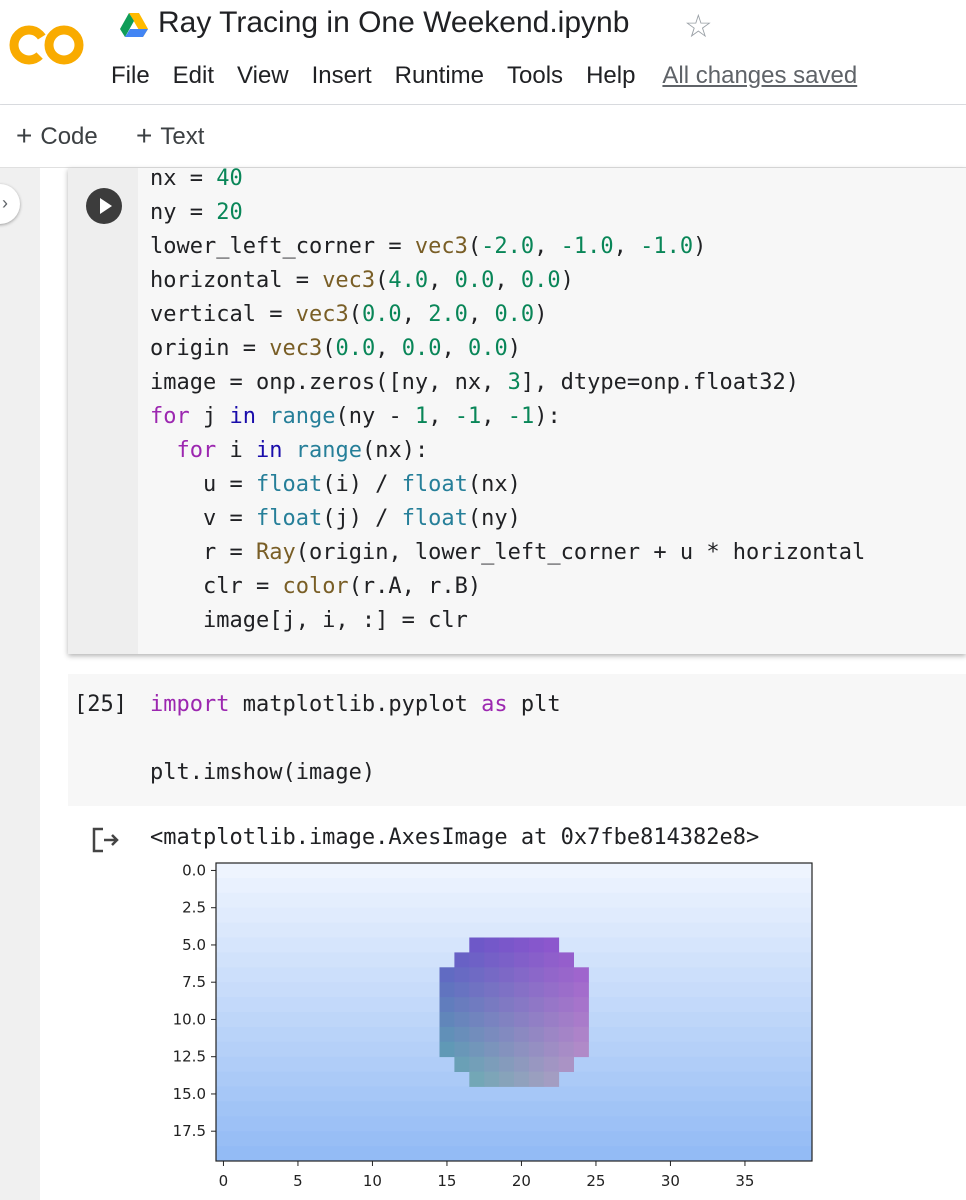 The image size is (966, 1200). What do you see at coordinates (595, 1181) in the screenshot?
I see `x-tick-label: 25` at bounding box center [595, 1181].